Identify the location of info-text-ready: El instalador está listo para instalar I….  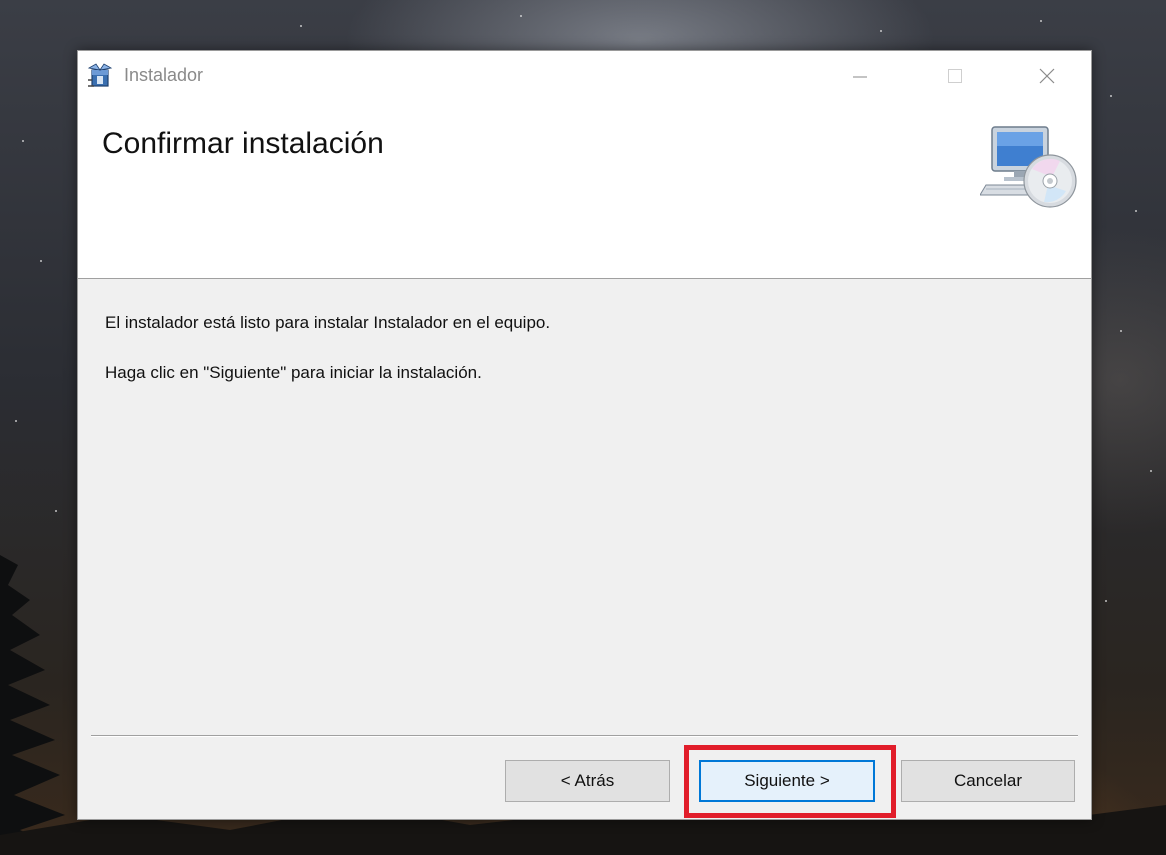
(328, 322).